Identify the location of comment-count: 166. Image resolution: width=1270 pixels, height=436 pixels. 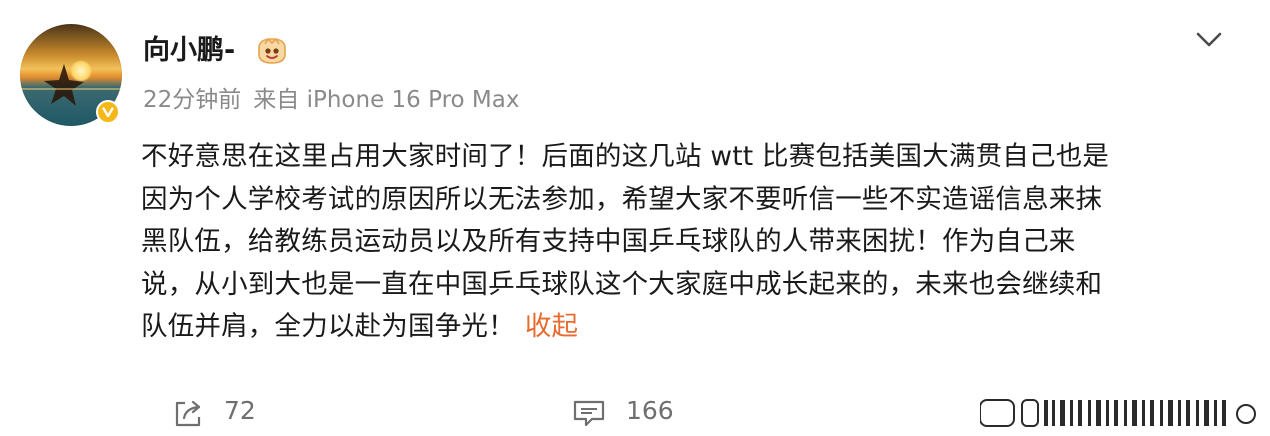
(650, 411).